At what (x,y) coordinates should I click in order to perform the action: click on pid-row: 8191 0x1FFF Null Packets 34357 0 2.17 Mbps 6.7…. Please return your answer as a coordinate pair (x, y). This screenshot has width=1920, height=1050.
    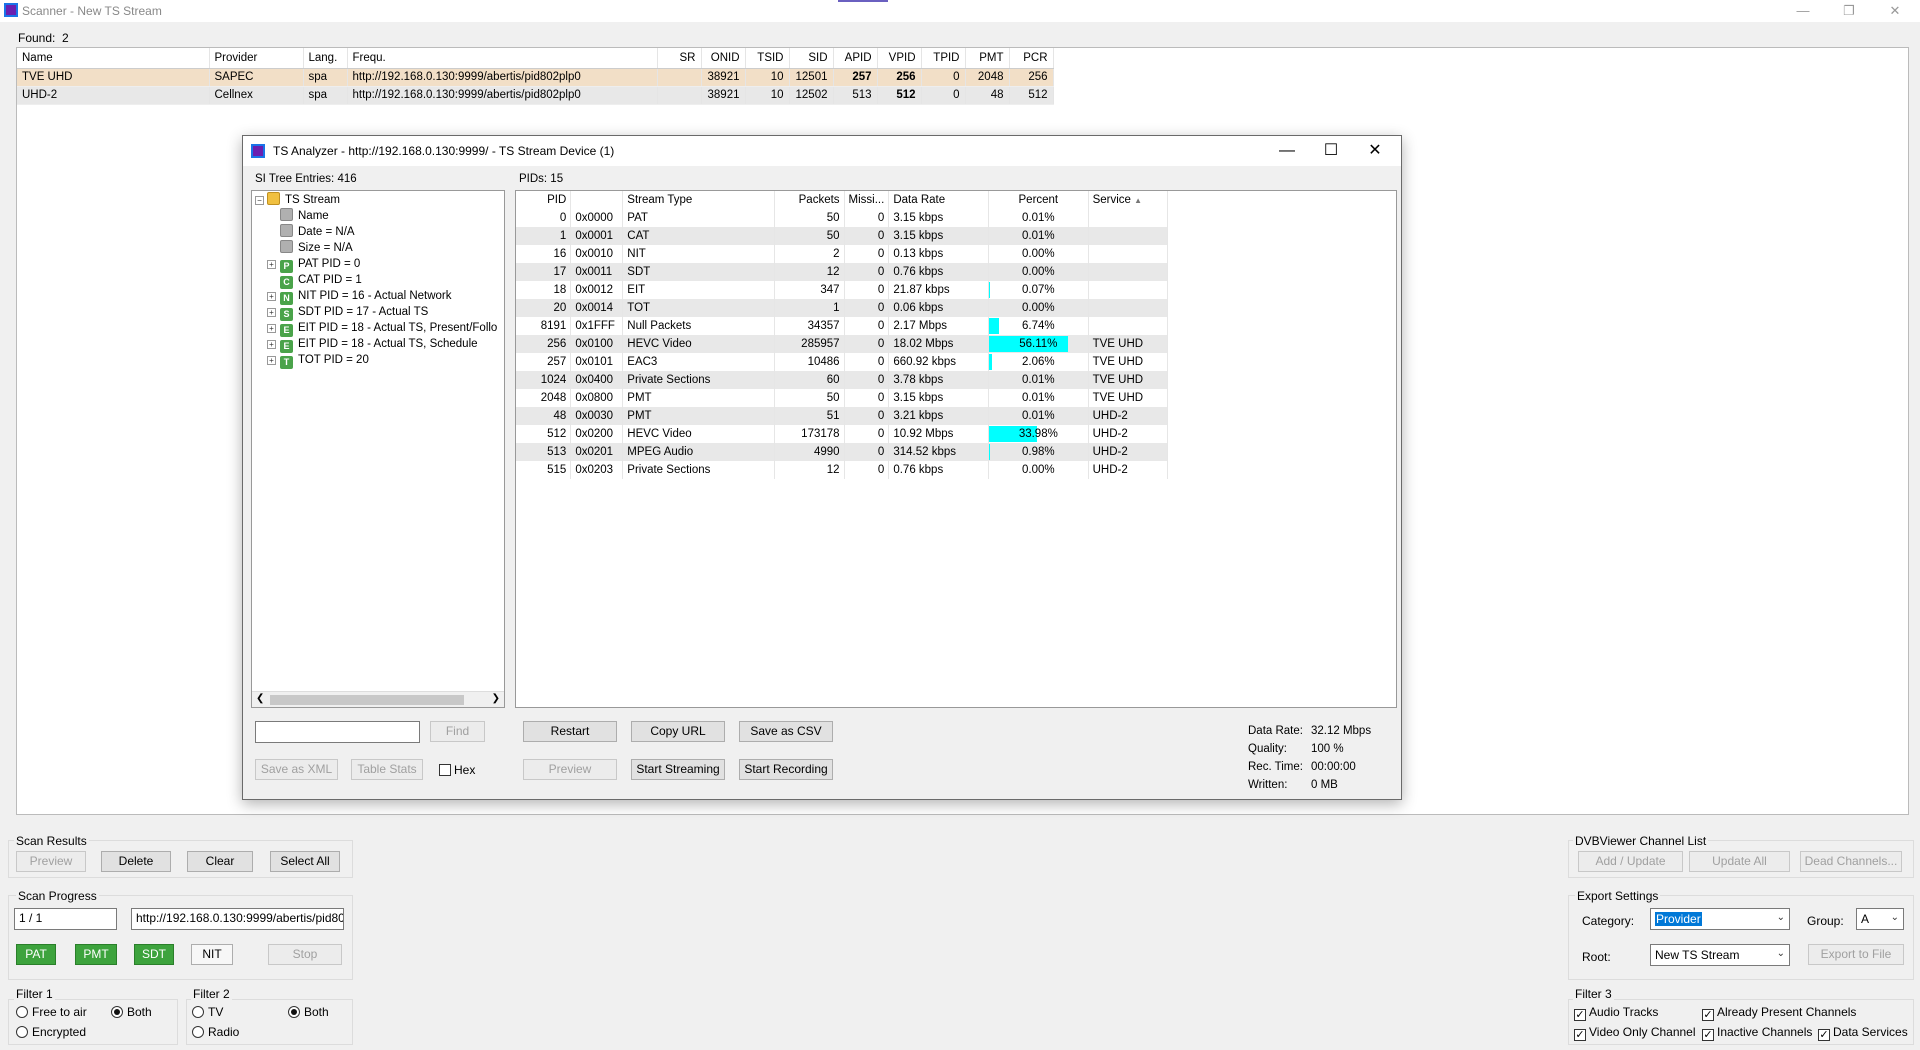
    Looking at the image, I should click on (956, 326).